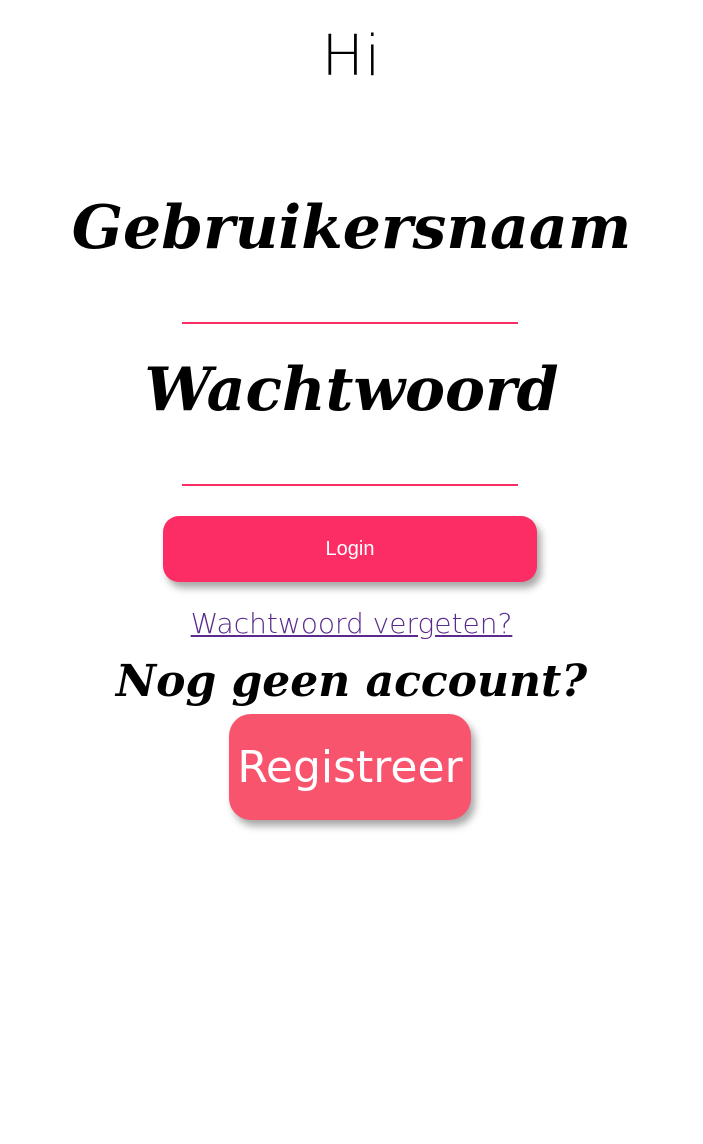 The image size is (703, 1144). I want to click on register-button-label: Registreer, so click(350, 767).